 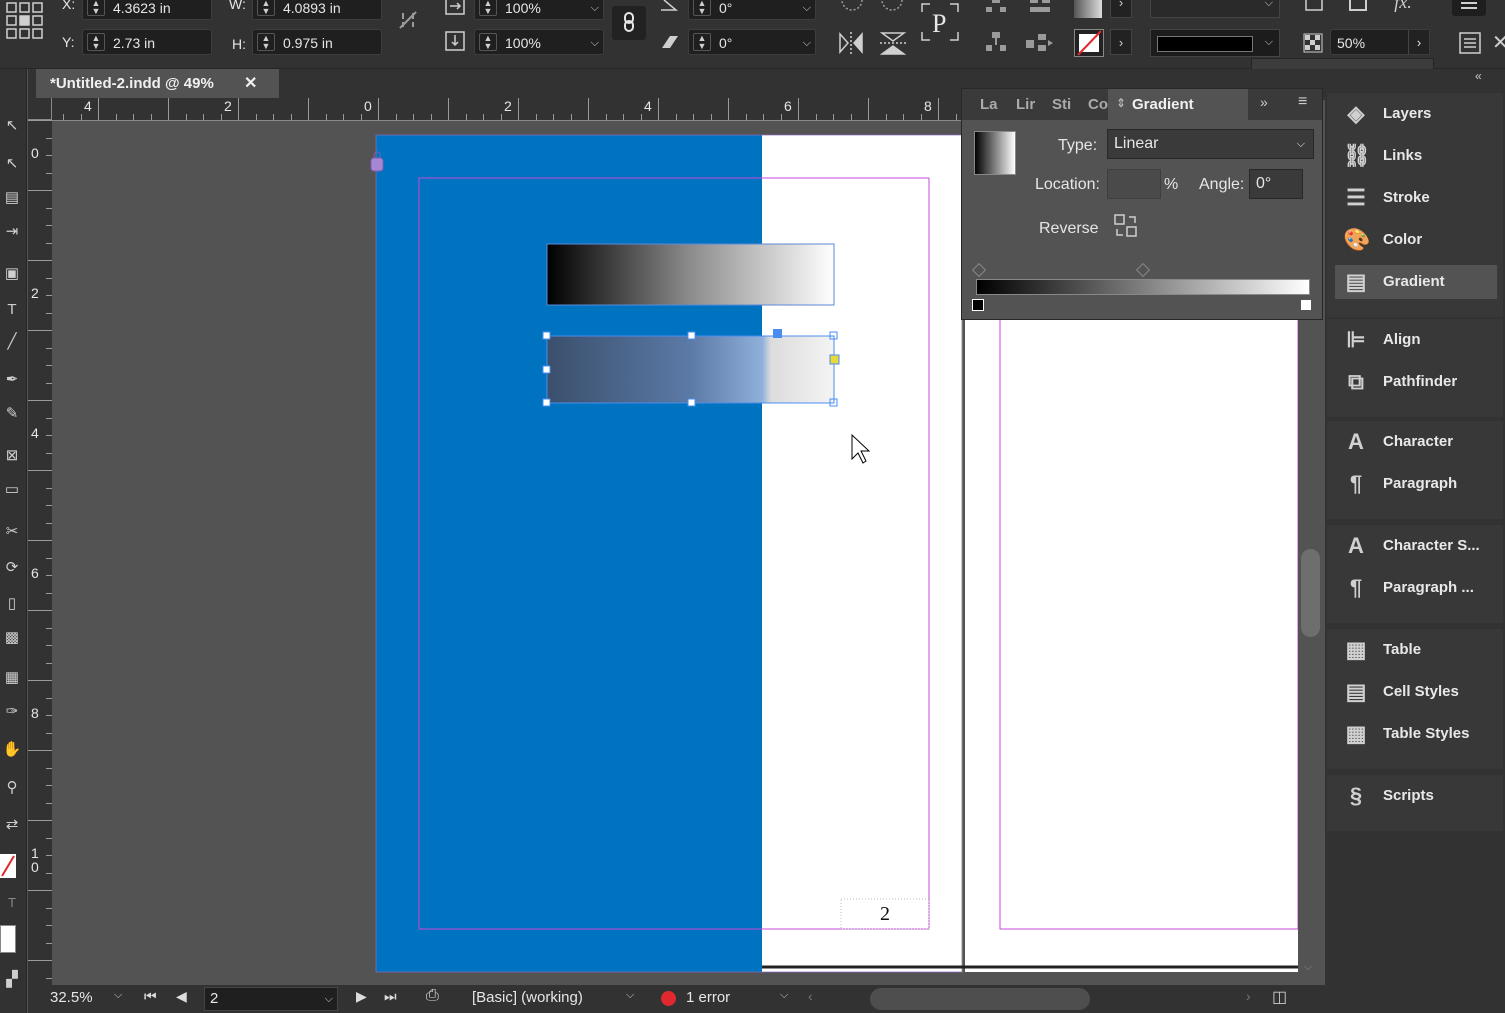 What do you see at coordinates (1210, 144) in the screenshot?
I see `type-dropdown: Linear ⌵` at bounding box center [1210, 144].